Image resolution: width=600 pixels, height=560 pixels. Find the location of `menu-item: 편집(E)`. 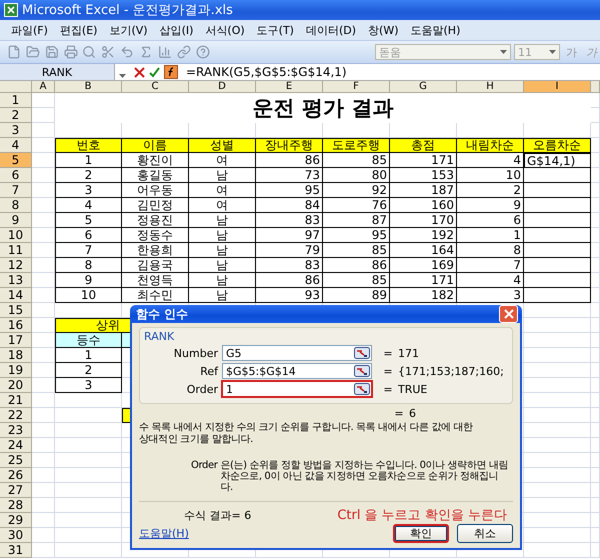

menu-item: 편집(E) is located at coordinates (78, 30).